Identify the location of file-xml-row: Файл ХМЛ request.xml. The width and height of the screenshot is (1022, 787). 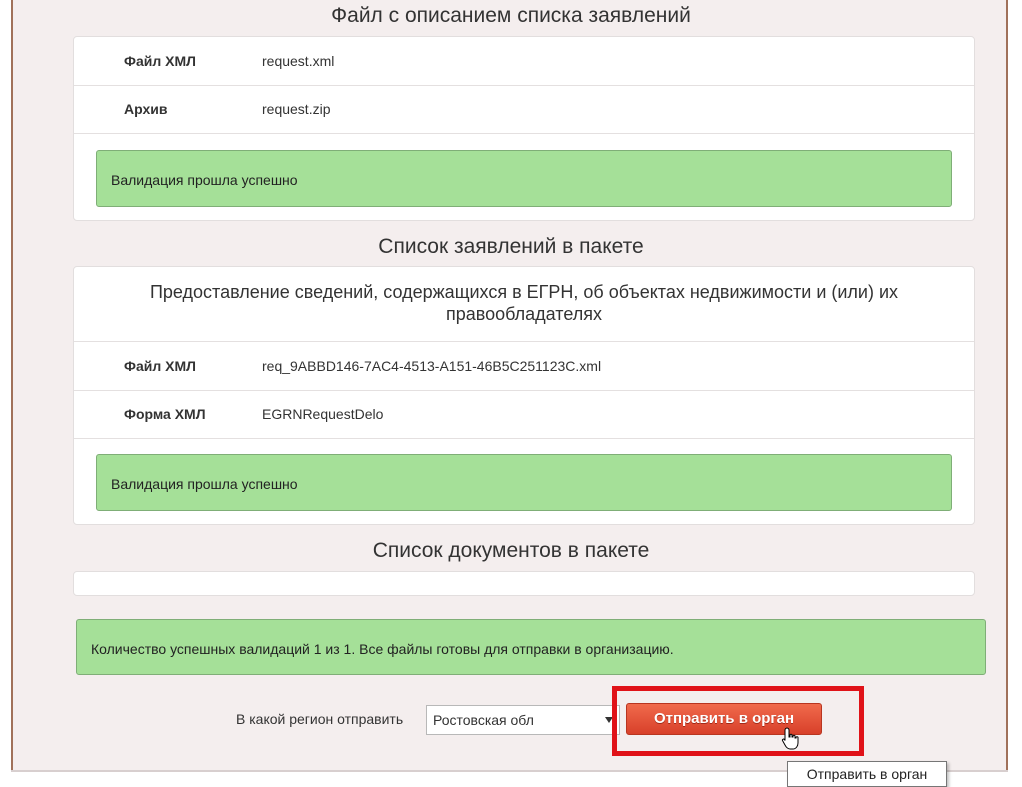
(524, 61).